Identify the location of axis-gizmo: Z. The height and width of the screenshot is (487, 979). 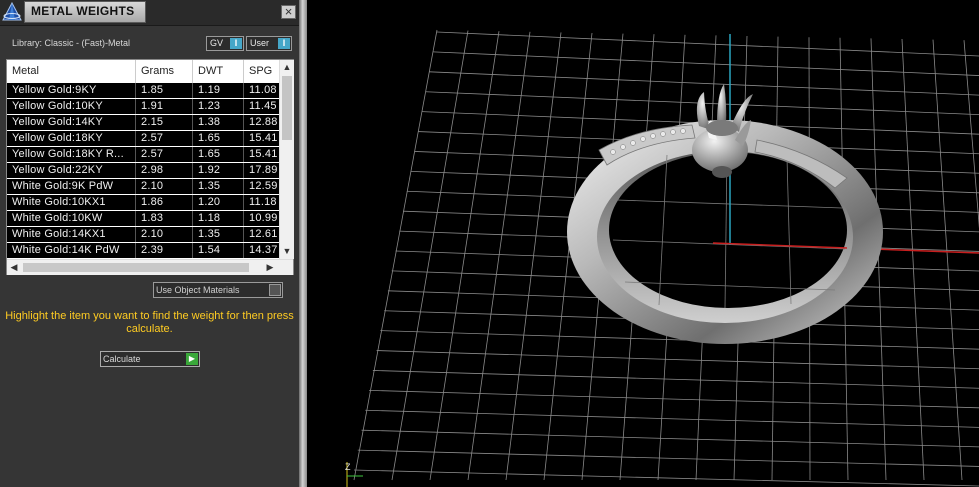
(354, 474).